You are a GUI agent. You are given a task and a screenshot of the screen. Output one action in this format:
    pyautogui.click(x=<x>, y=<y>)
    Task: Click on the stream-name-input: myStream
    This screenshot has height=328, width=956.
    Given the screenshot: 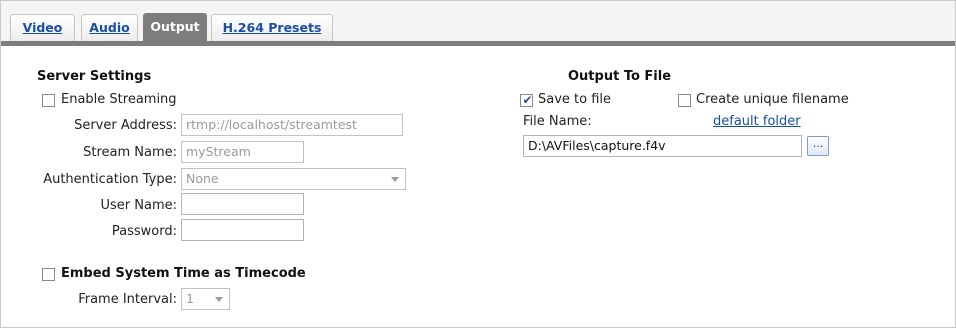 What is the action you would take?
    pyautogui.click(x=242, y=152)
    